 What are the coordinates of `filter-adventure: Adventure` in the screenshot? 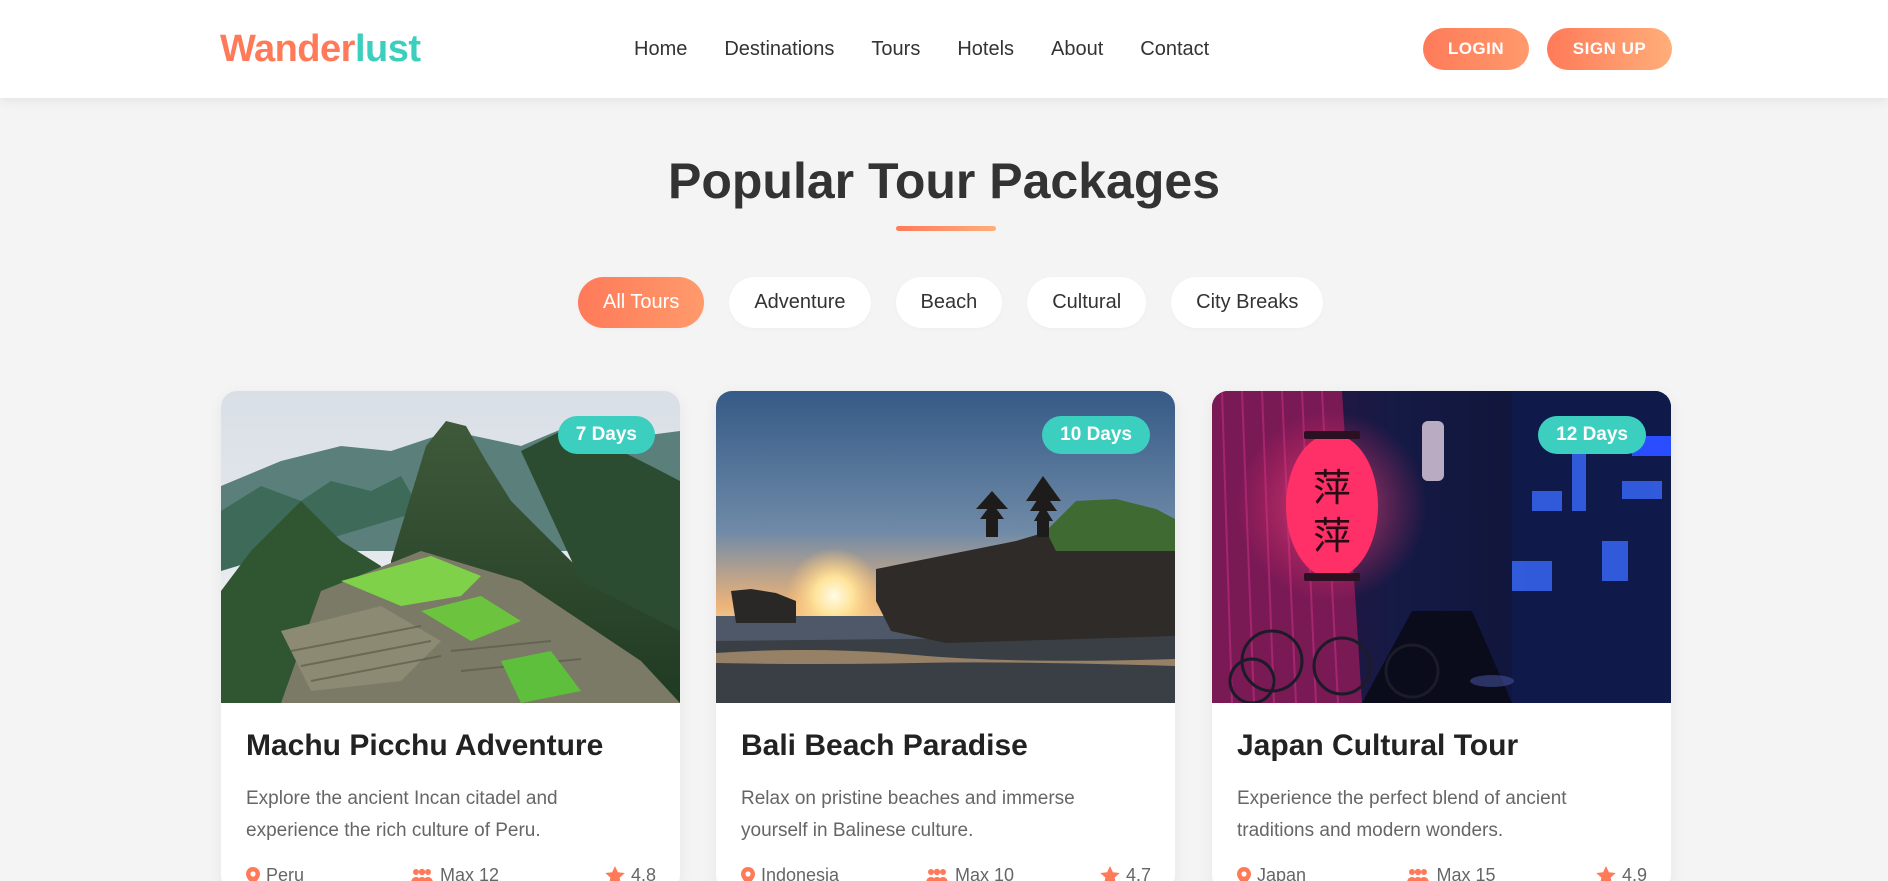 It's located at (800, 302).